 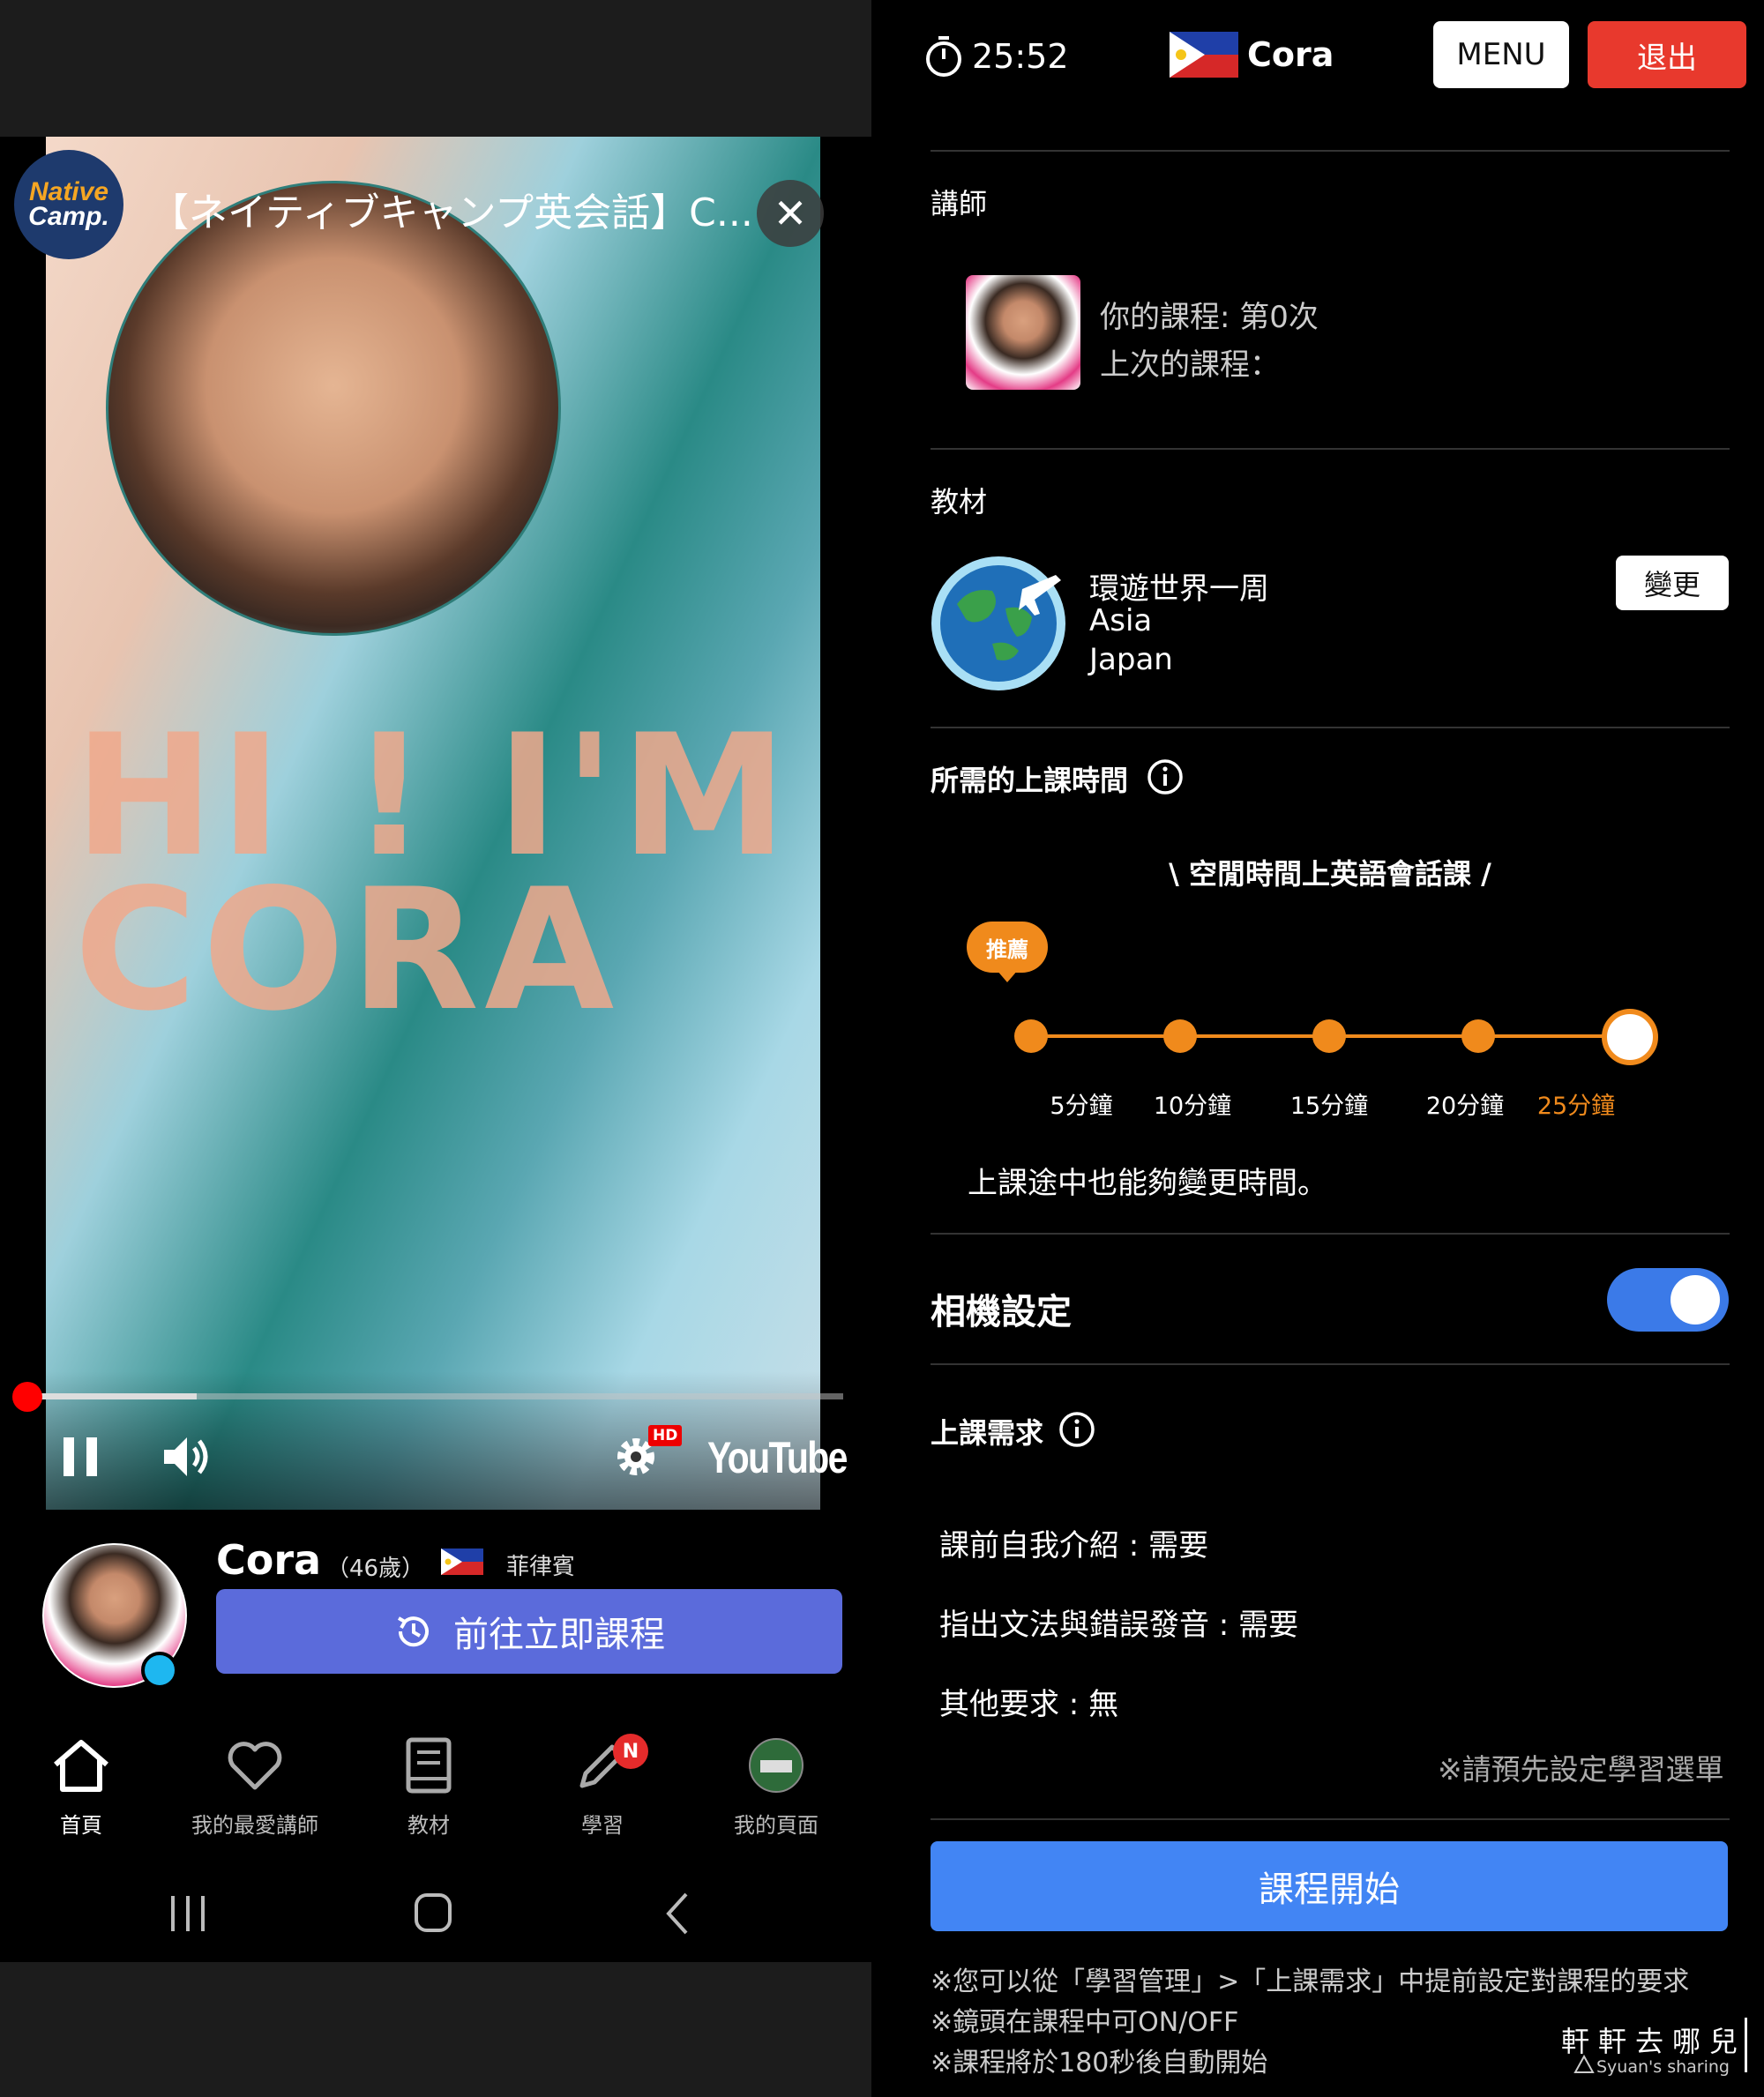 What do you see at coordinates (1001, 1312) in the screenshot?
I see `camera-setting-title: 相機設定` at bounding box center [1001, 1312].